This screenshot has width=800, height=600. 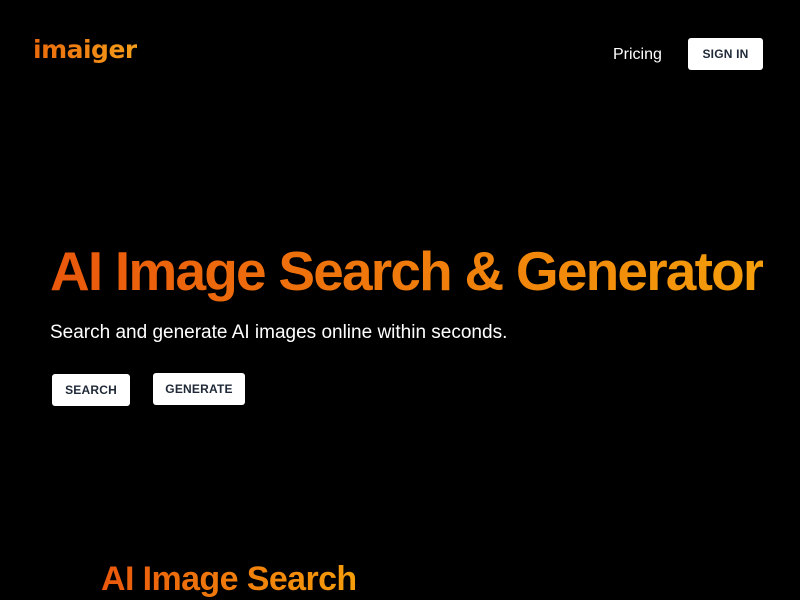 What do you see at coordinates (725, 54) in the screenshot?
I see `sign-in-button: SIGN IN` at bounding box center [725, 54].